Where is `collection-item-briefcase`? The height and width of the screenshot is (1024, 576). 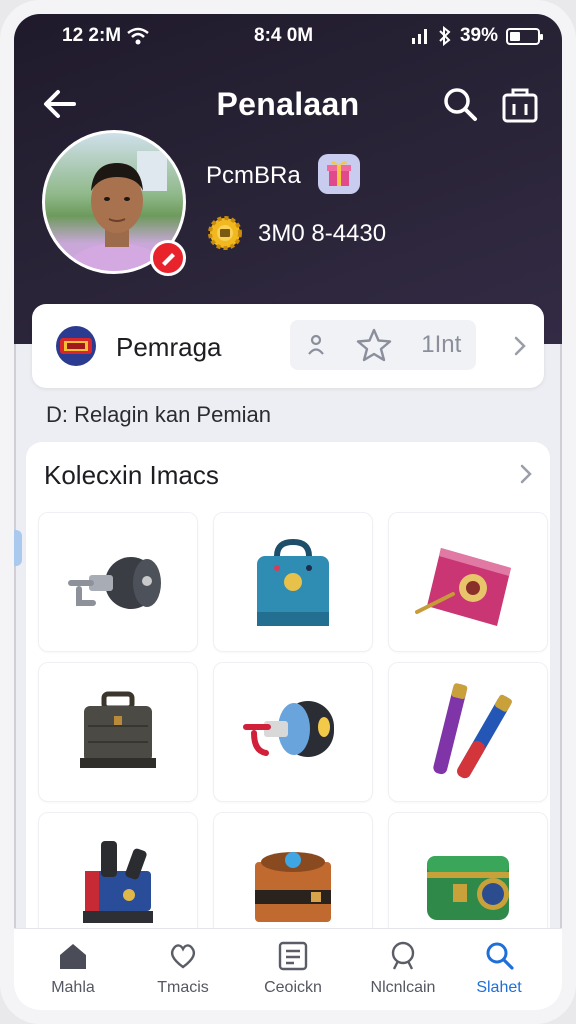 collection-item-briefcase is located at coordinates (118, 732).